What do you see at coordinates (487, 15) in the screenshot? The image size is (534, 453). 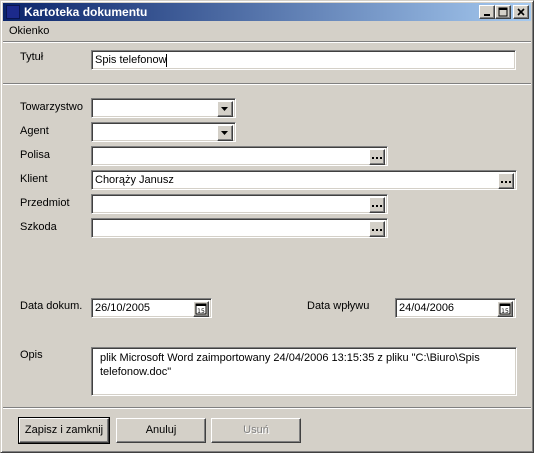 I see `minimize-icon` at bounding box center [487, 15].